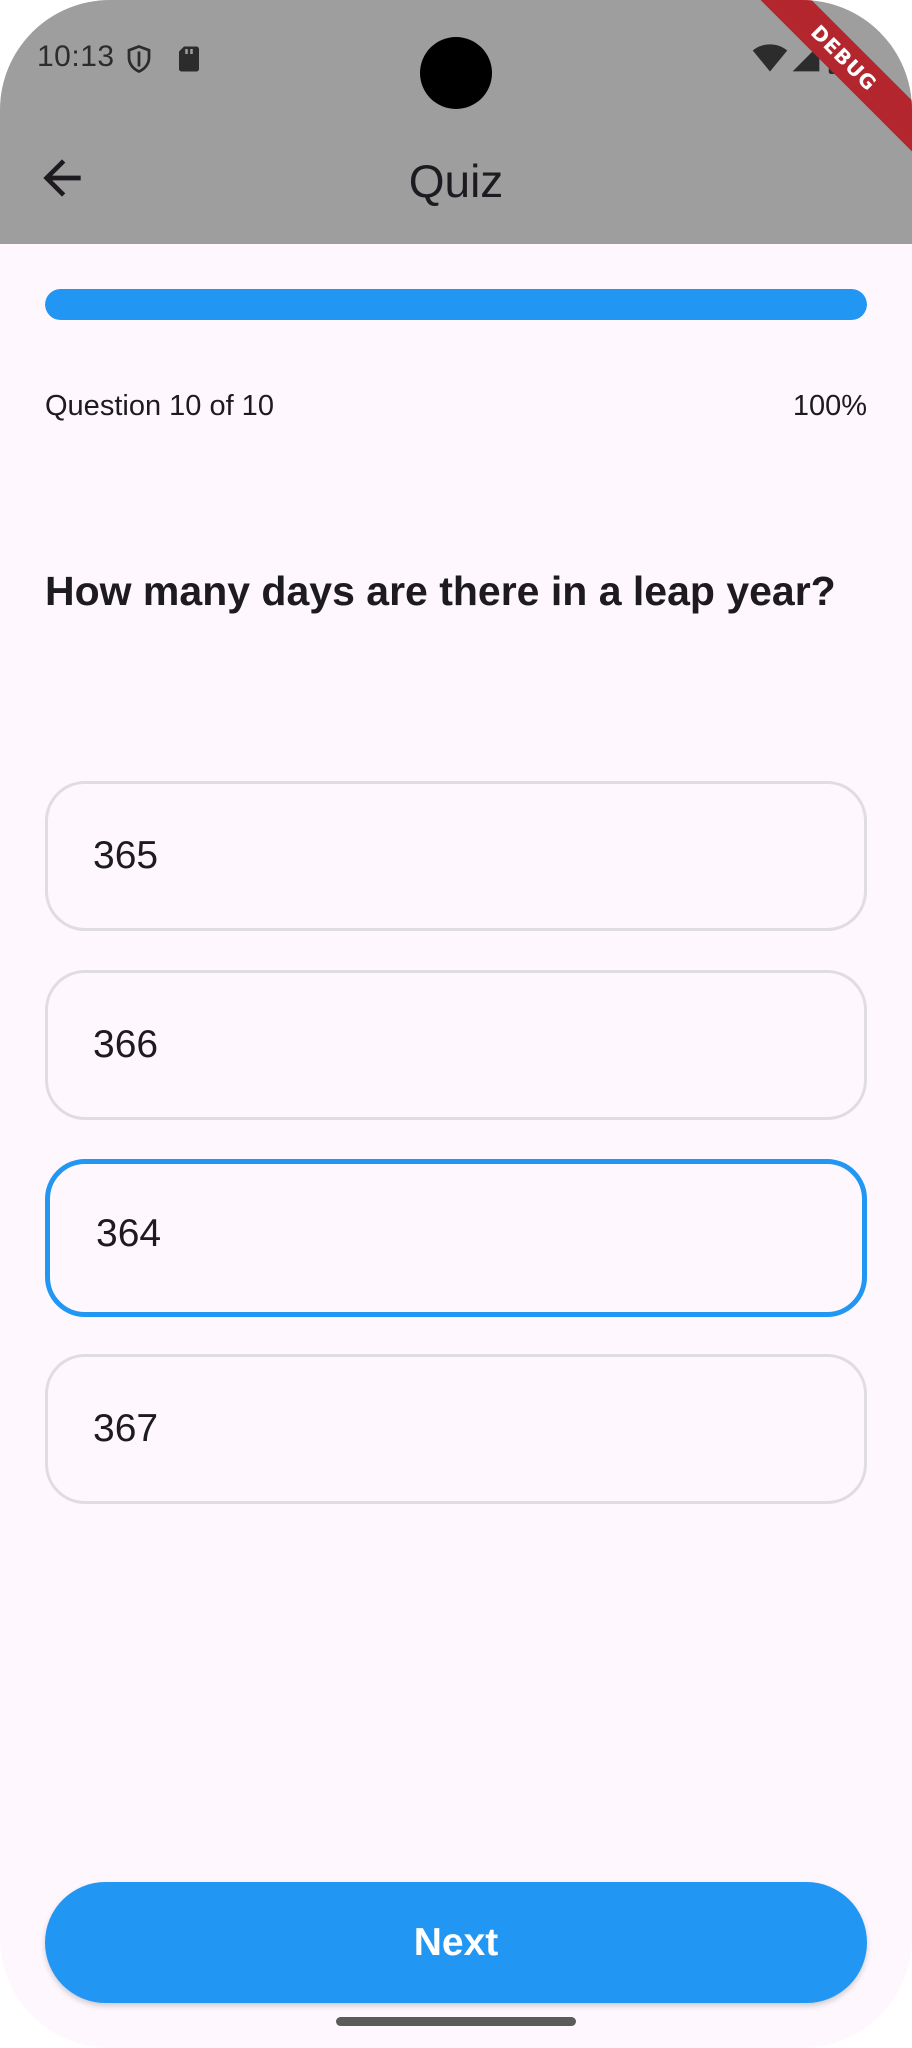 This screenshot has width=912, height=2048. I want to click on question-text: How many days are there in a leap year?, so click(440, 591).